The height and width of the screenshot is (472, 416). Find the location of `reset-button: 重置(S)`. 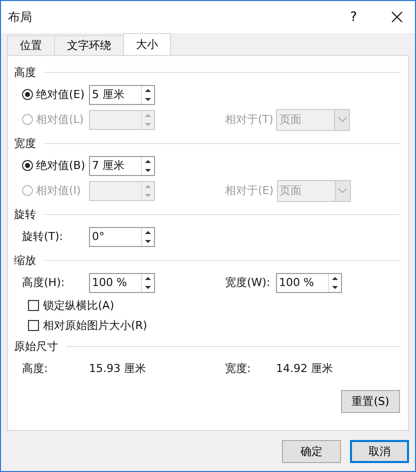

reset-button: 重置(S) is located at coordinates (370, 401).